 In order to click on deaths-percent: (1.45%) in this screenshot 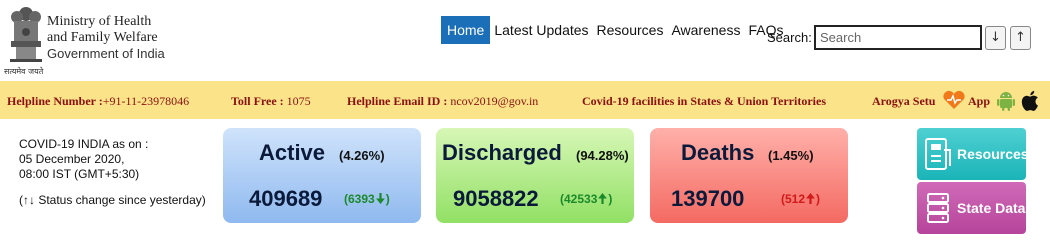, I will do `click(791, 155)`.